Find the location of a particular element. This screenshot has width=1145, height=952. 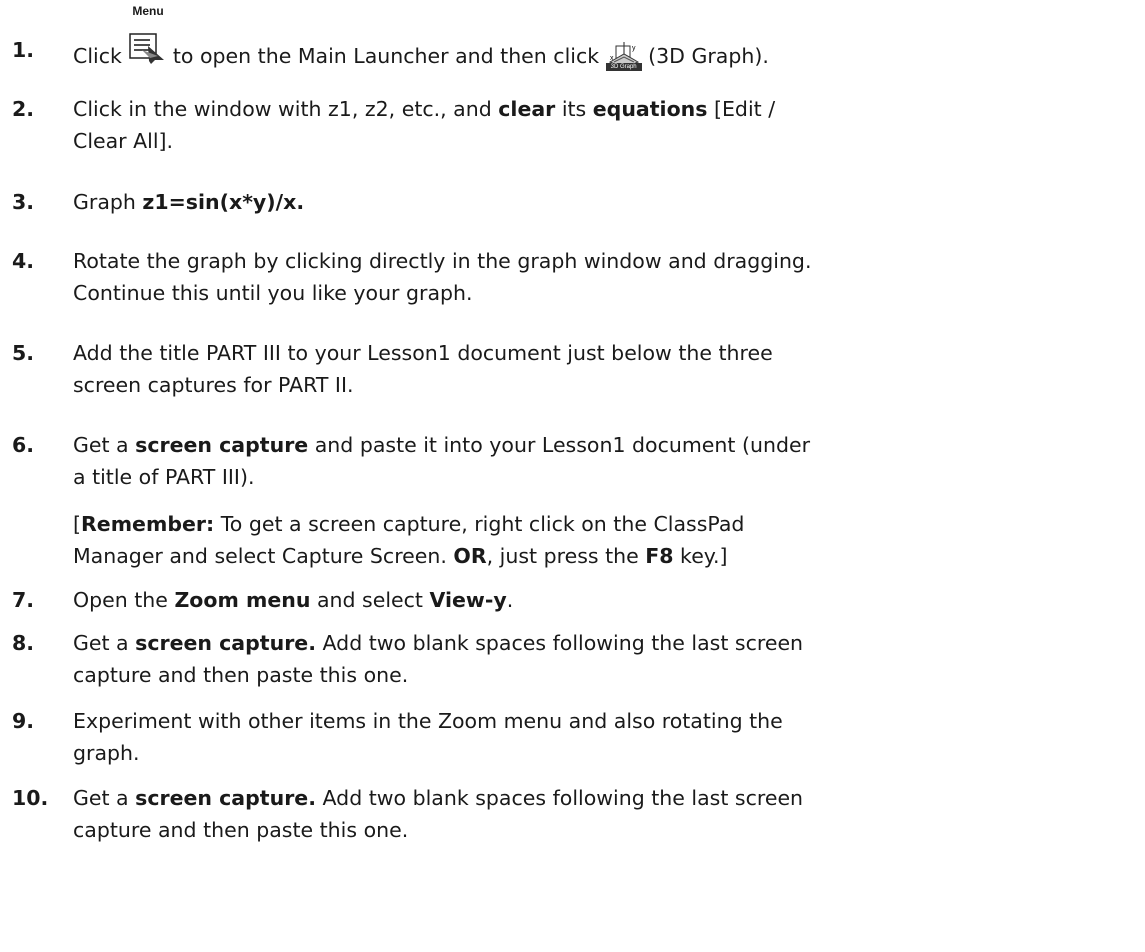

step-bold-text: z1=sin(x*y)/x. is located at coordinates (223, 202).